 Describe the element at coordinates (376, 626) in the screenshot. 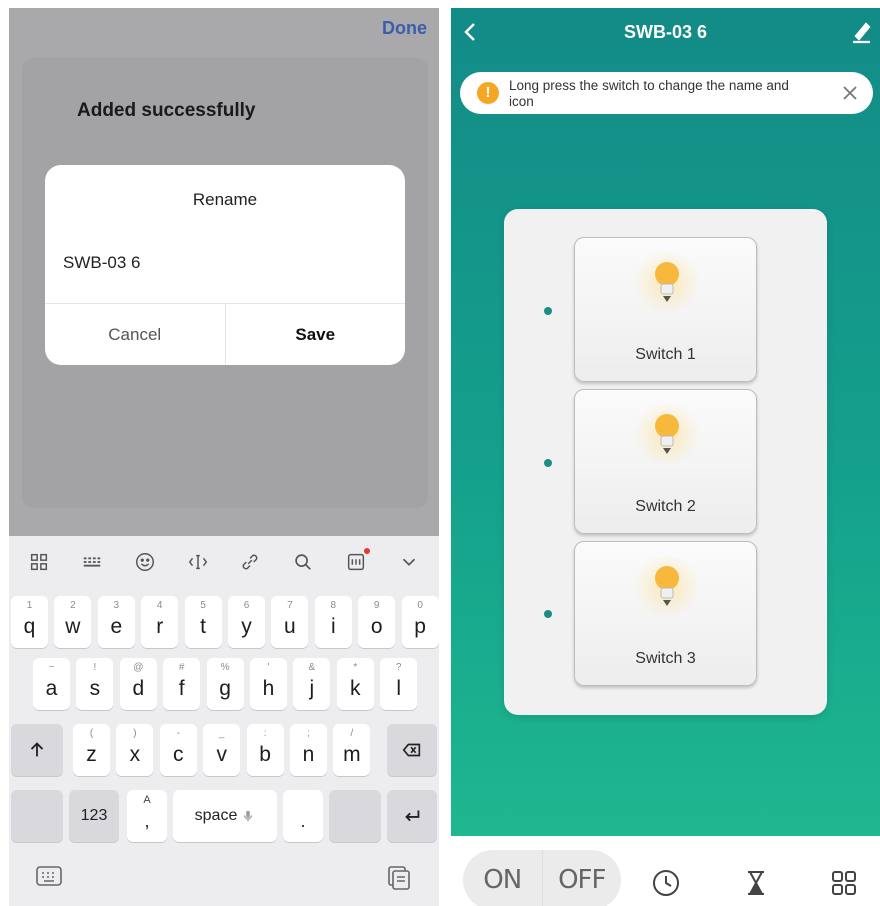

I see `key-label: o` at that location.